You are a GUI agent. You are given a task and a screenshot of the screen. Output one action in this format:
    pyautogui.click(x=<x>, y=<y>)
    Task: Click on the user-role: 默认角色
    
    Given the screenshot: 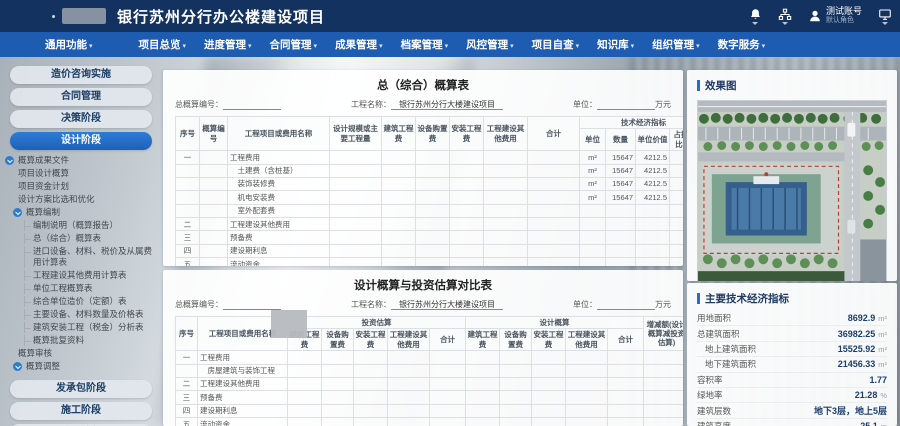 What is the action you would take?
    pyautogui.click(x=839, y=21)
    